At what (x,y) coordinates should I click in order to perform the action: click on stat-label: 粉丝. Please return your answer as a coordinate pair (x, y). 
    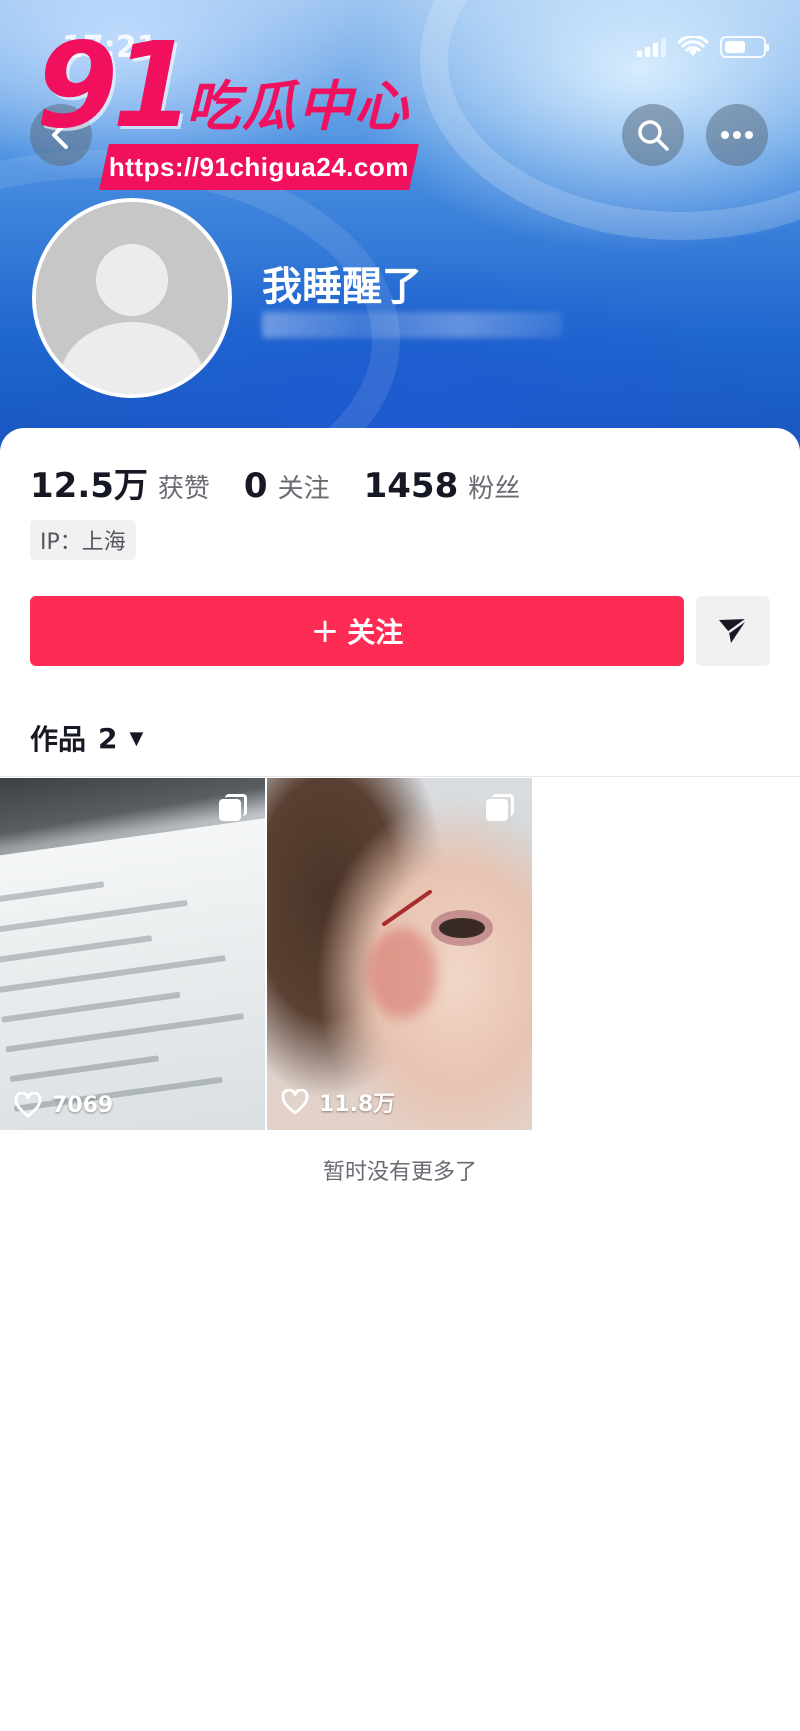
    Looking at the image, I should click on (494, 489).